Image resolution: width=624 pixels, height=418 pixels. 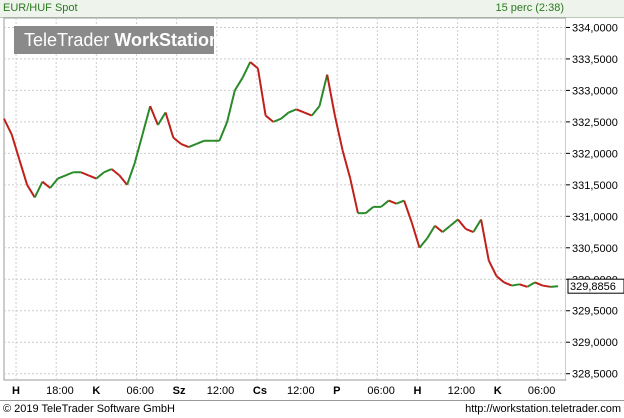 What do you see at coordinates (595, 375) in the screenshot?
I see `y-tick-label: 328,5000` at bounding box center [595, 375].